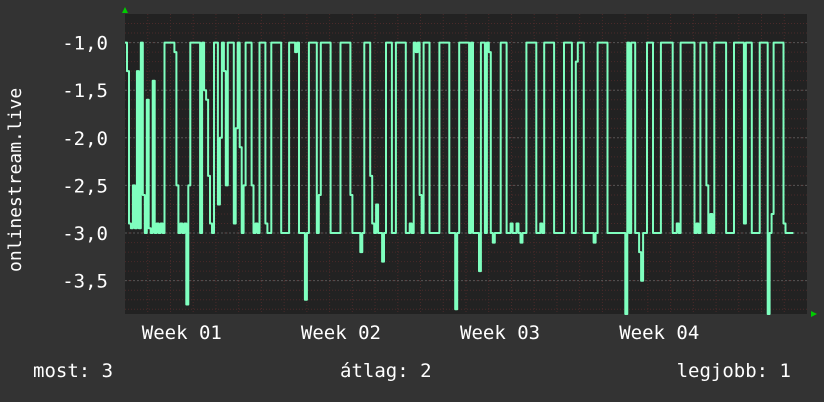 The image size is (824, 402). What do you see at coordinates (85, 186) in the screenshot?
I see `y-tick-label: -2,5` at bounding box center [85, 186].